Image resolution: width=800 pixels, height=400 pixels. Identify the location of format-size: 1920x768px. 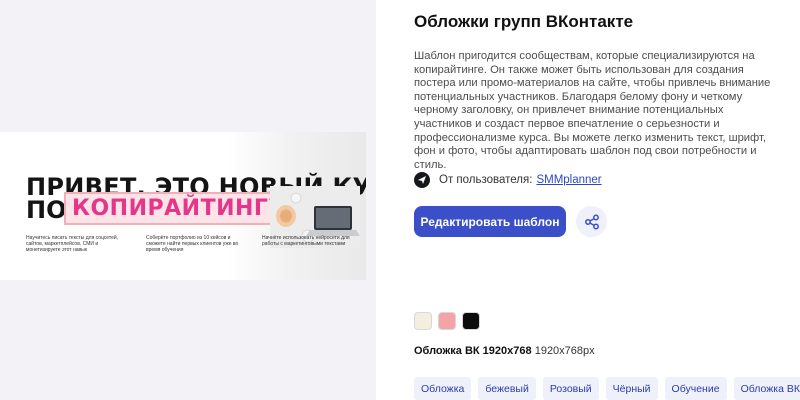
(564, 351).